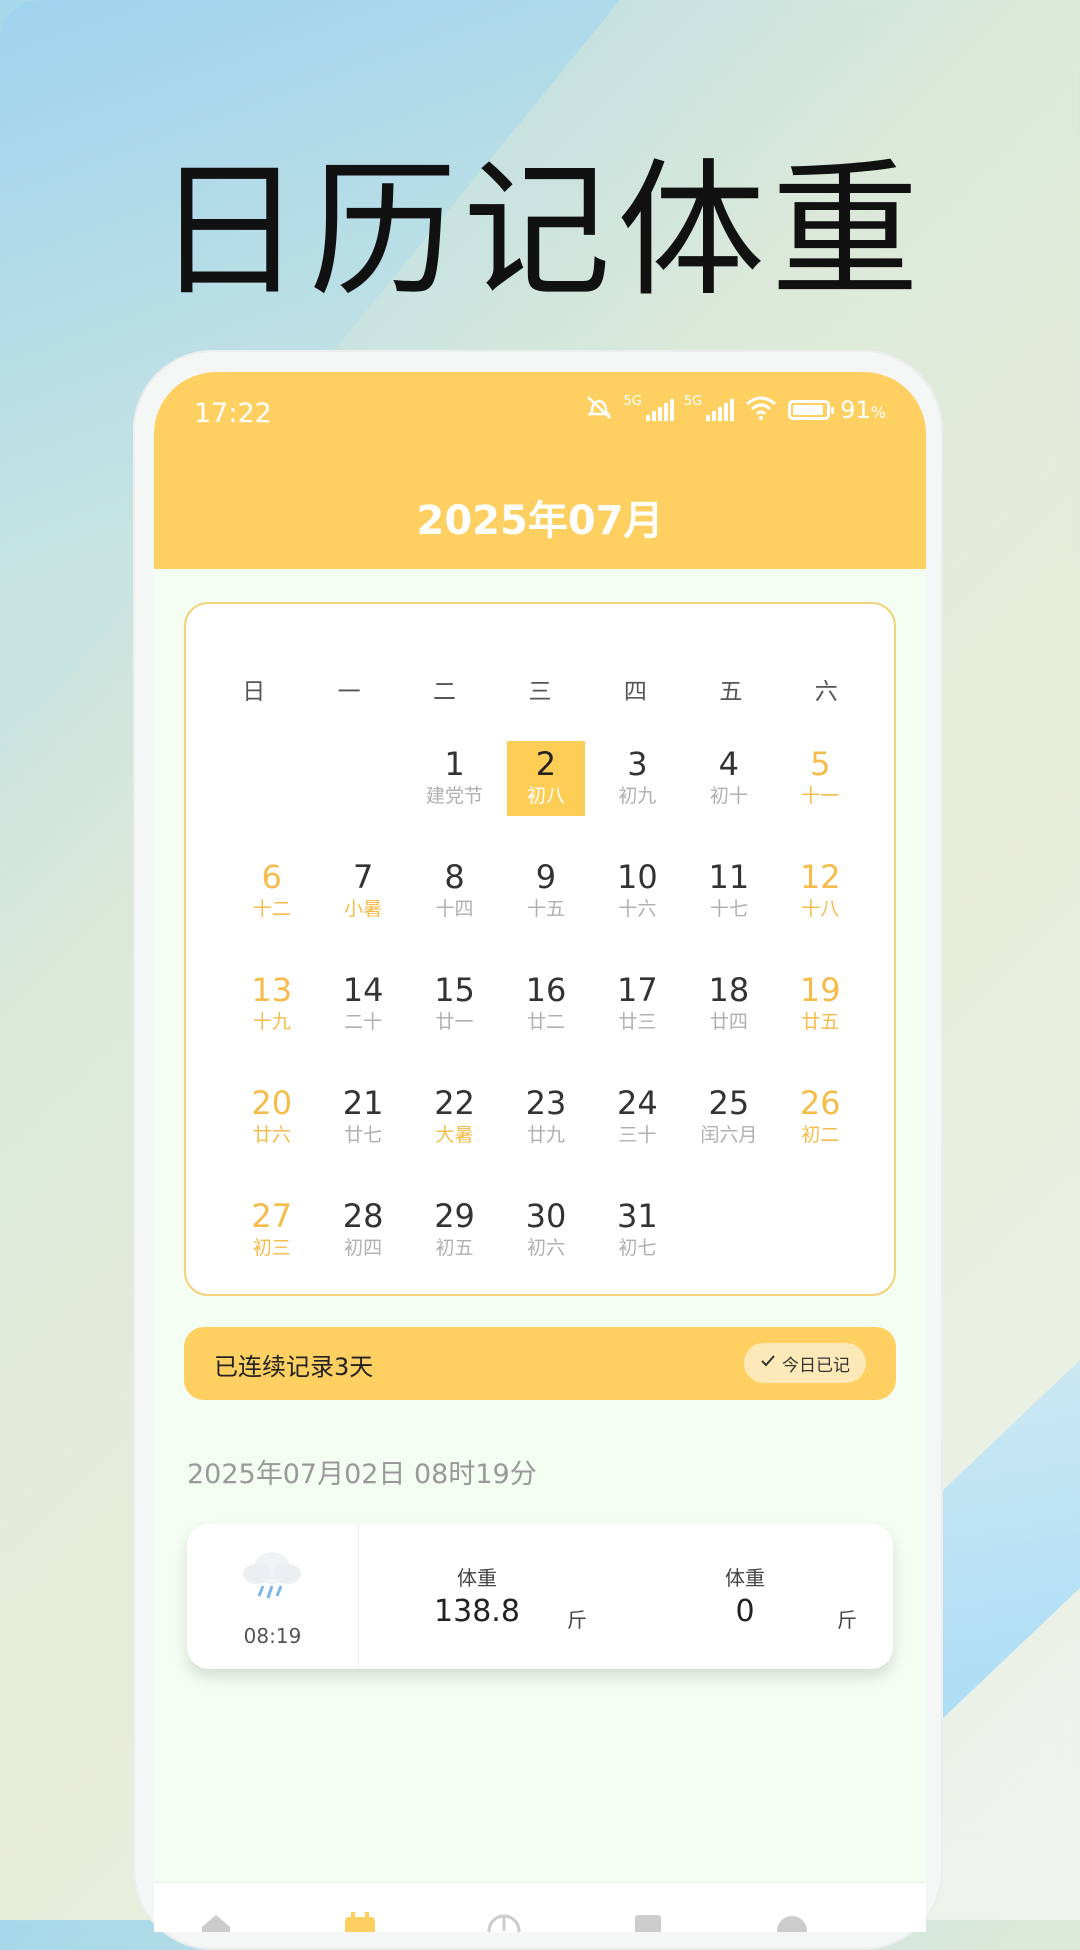 The height and width of the screenshot is (1950, 1080). I want to click on calendar-day: 17 廿三, so click(637, 1026).